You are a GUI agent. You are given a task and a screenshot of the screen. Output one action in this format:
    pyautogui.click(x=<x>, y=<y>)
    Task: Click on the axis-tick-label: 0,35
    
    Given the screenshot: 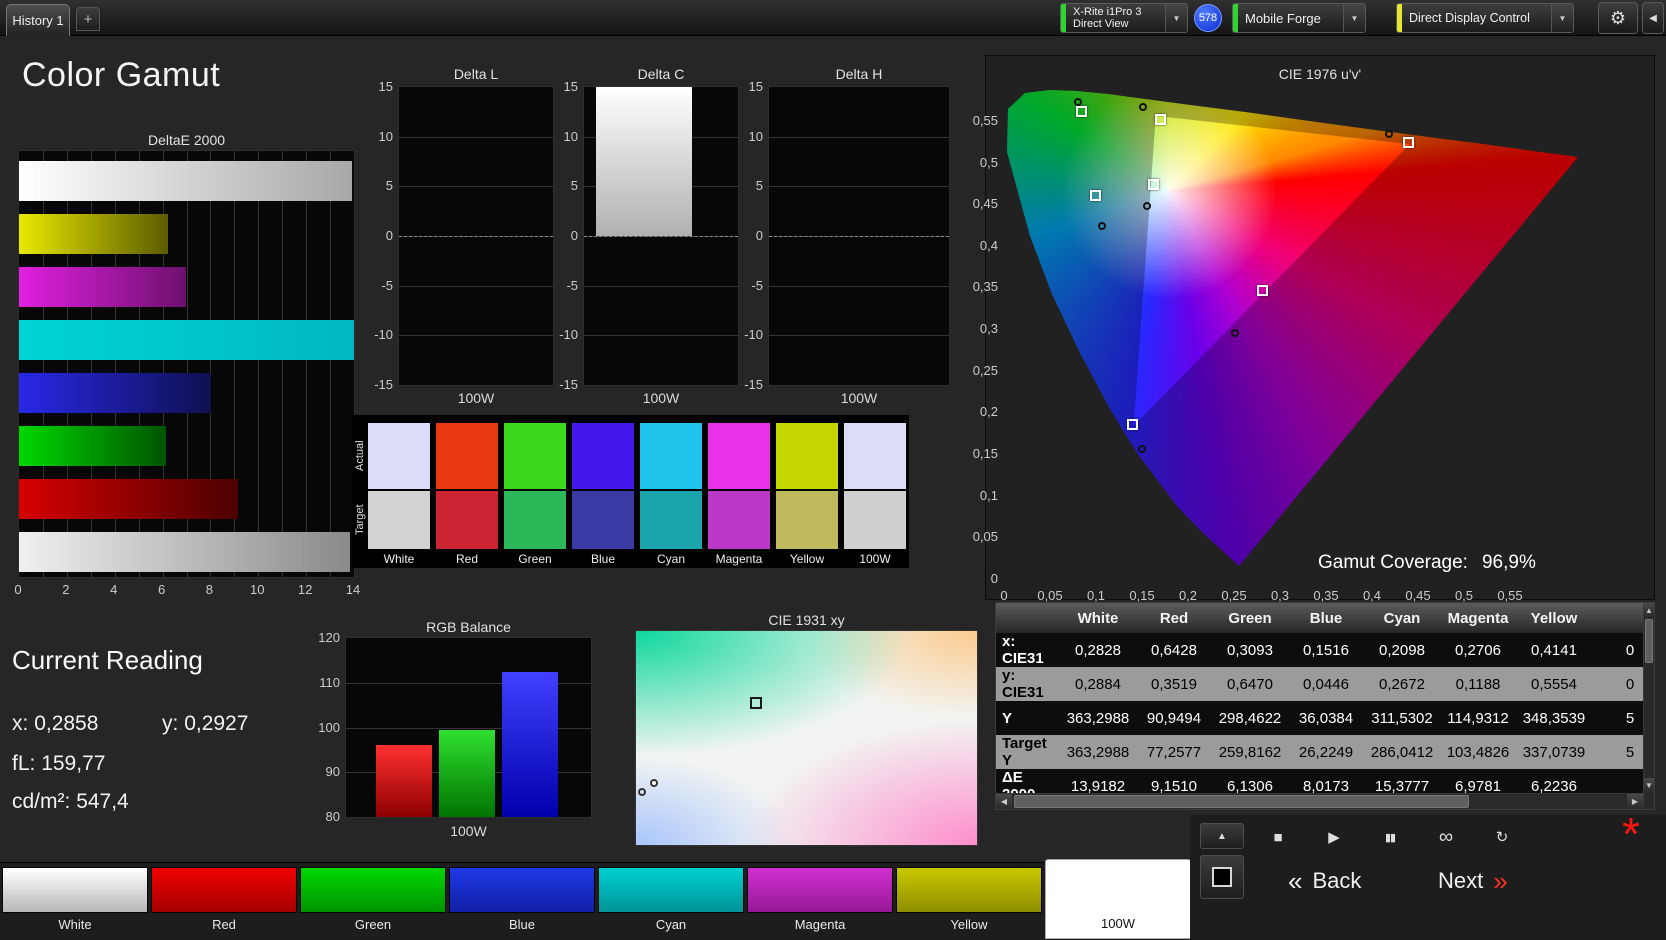 What is the action you would take?
    pyautogui.click(x=1326, y=595)
    